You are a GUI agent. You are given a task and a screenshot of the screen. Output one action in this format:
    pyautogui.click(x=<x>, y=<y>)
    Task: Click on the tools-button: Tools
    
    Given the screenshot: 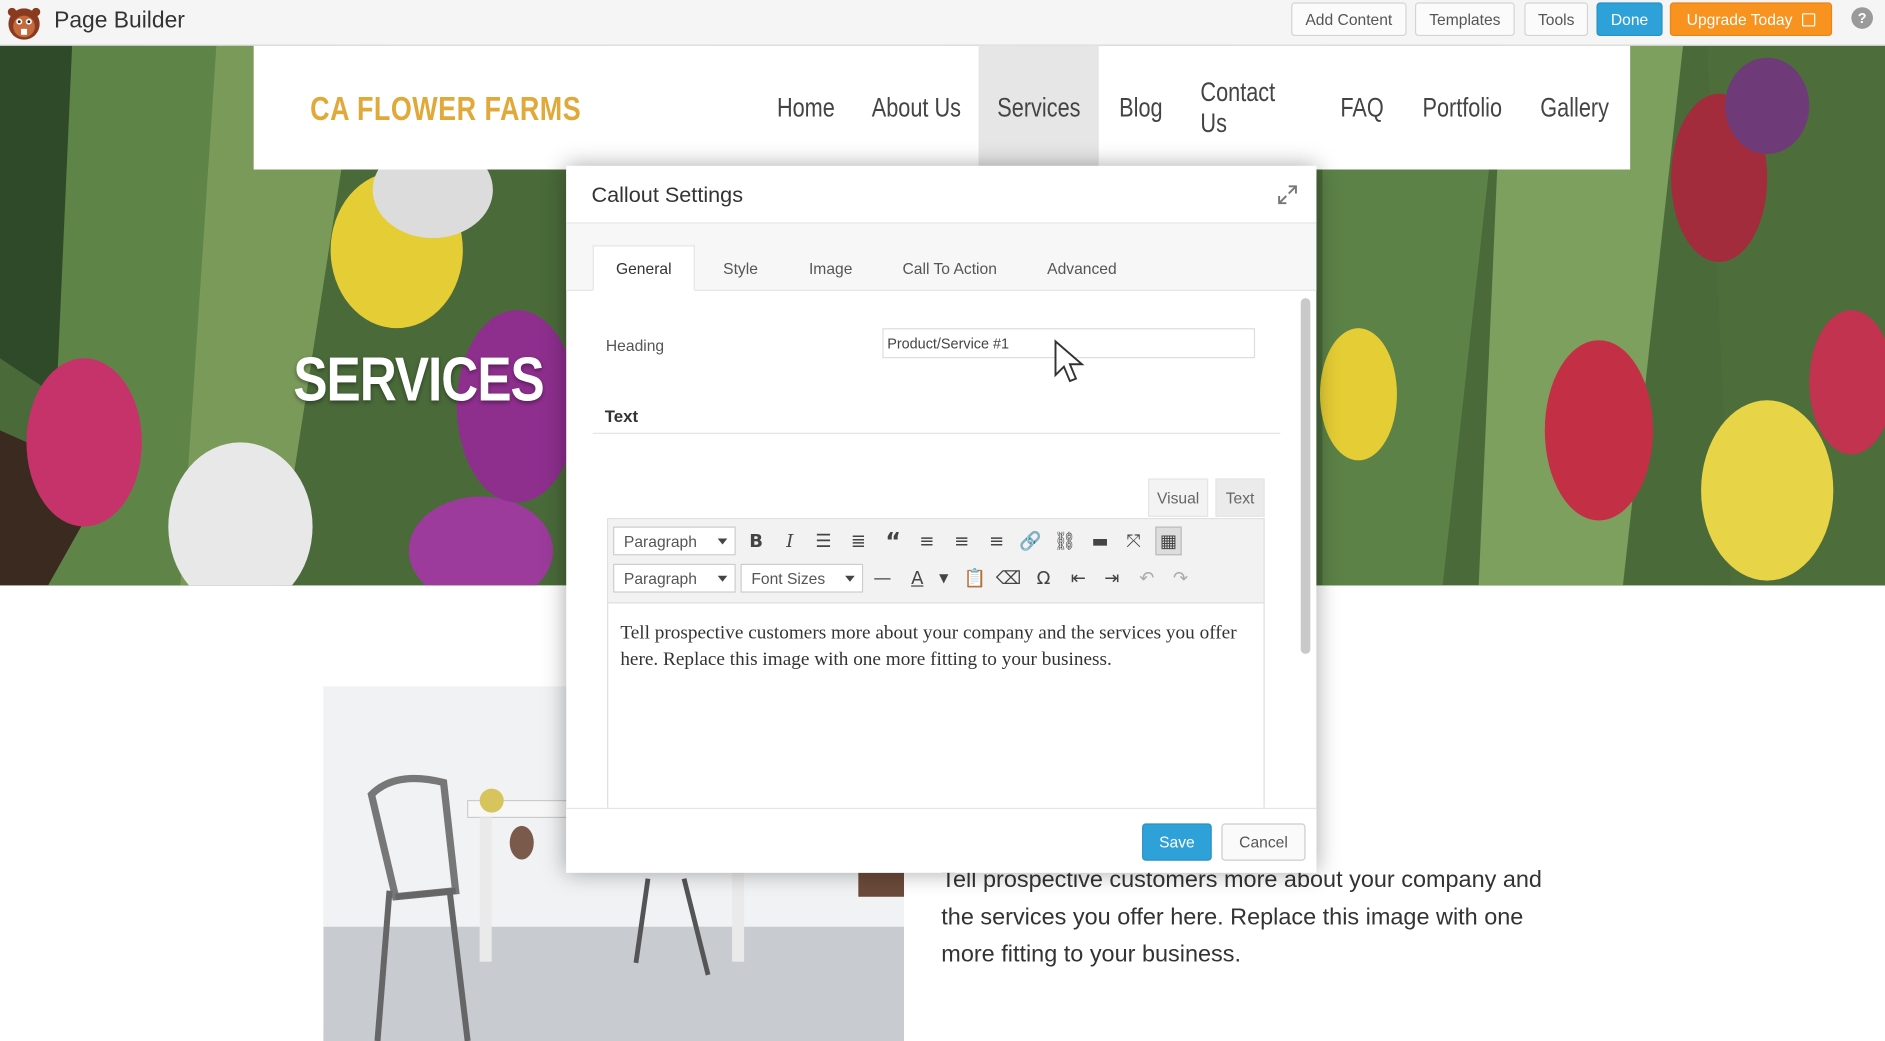 What is the action you would take?
    pyautogui.click(x=1556, y=19)
    